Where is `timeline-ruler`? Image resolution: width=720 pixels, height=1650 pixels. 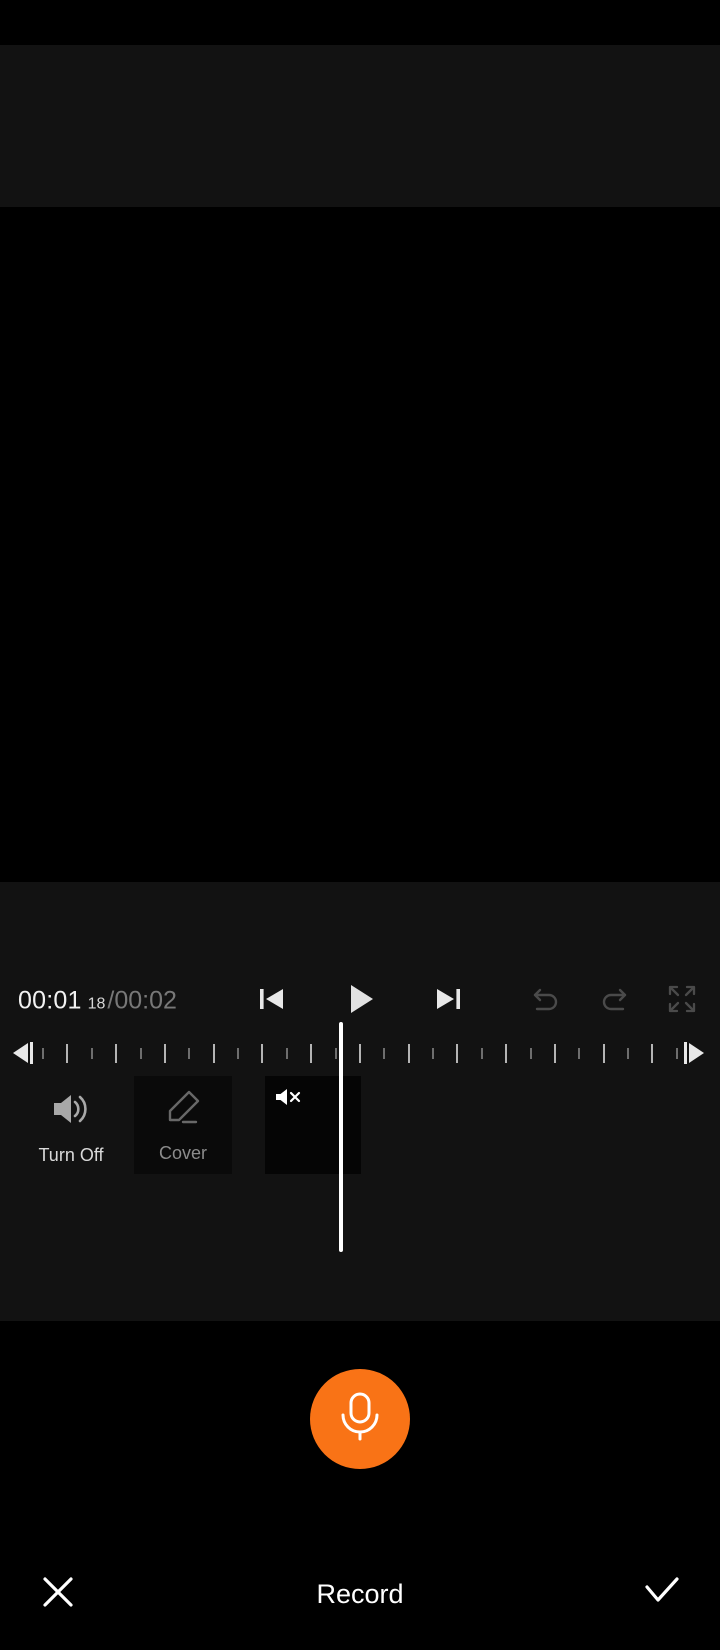 timeline-ruler is located at coordinates (360, 1053).